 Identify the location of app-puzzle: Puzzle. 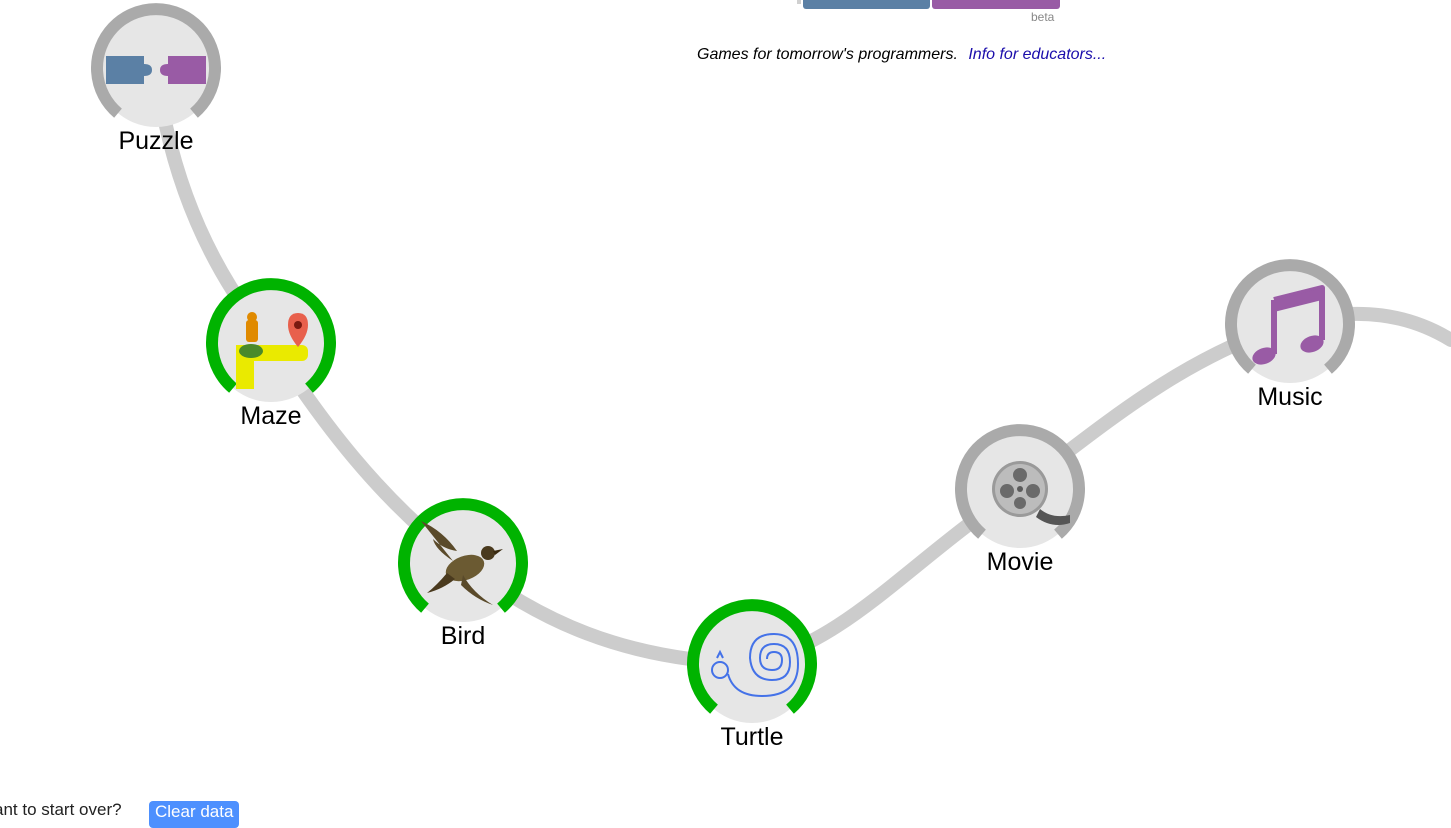
(156, 79).